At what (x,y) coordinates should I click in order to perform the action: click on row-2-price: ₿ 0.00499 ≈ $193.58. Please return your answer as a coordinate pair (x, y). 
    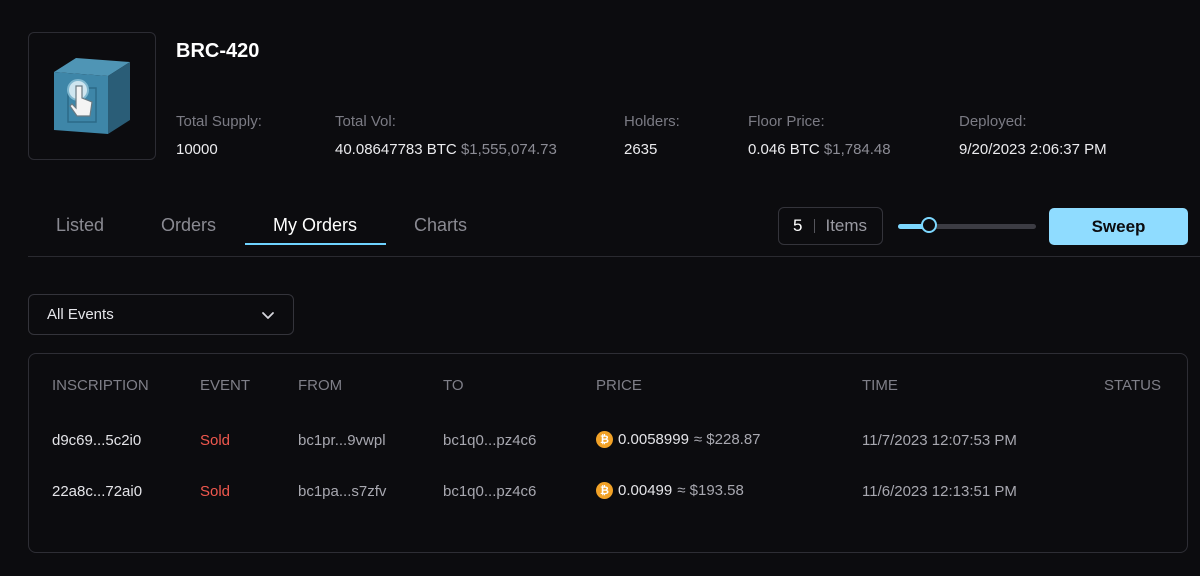
    Looking at the image, I should click on (670, 490).